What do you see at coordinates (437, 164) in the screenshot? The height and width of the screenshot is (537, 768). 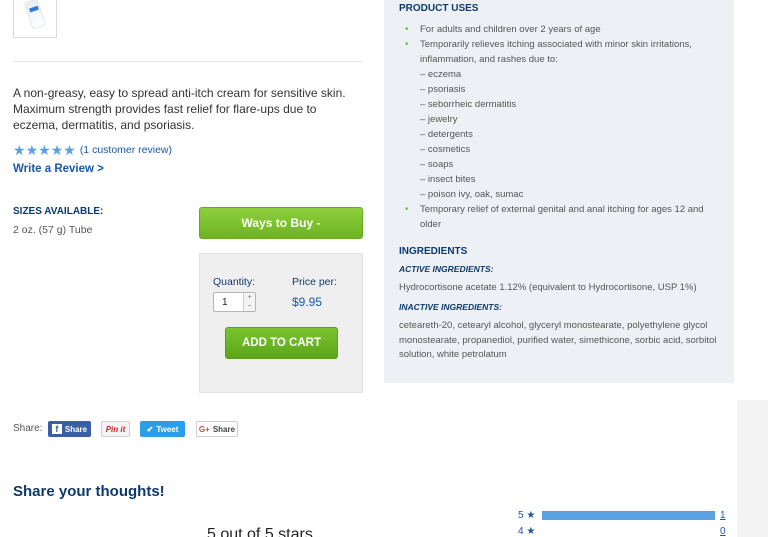 I see `sub-list-item: – soaps` at bounding box center [437, 164].